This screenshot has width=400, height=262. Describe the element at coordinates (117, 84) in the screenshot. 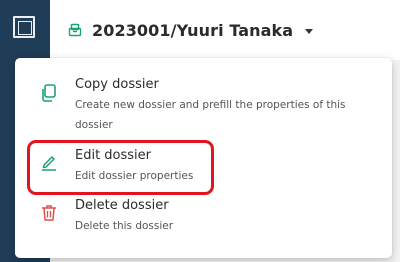

I see `menu-item-title: Copy dossier` at that location.